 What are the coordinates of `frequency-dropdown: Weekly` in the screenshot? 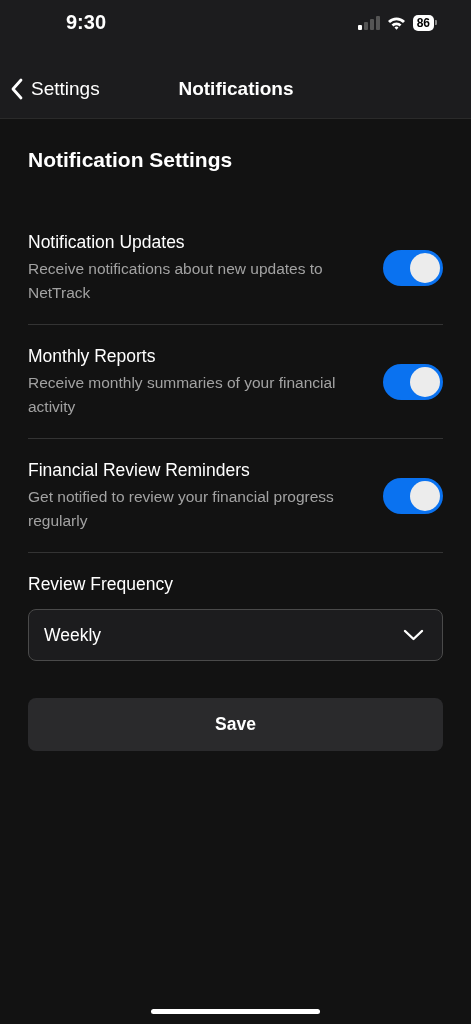 It's located at (235, 635).